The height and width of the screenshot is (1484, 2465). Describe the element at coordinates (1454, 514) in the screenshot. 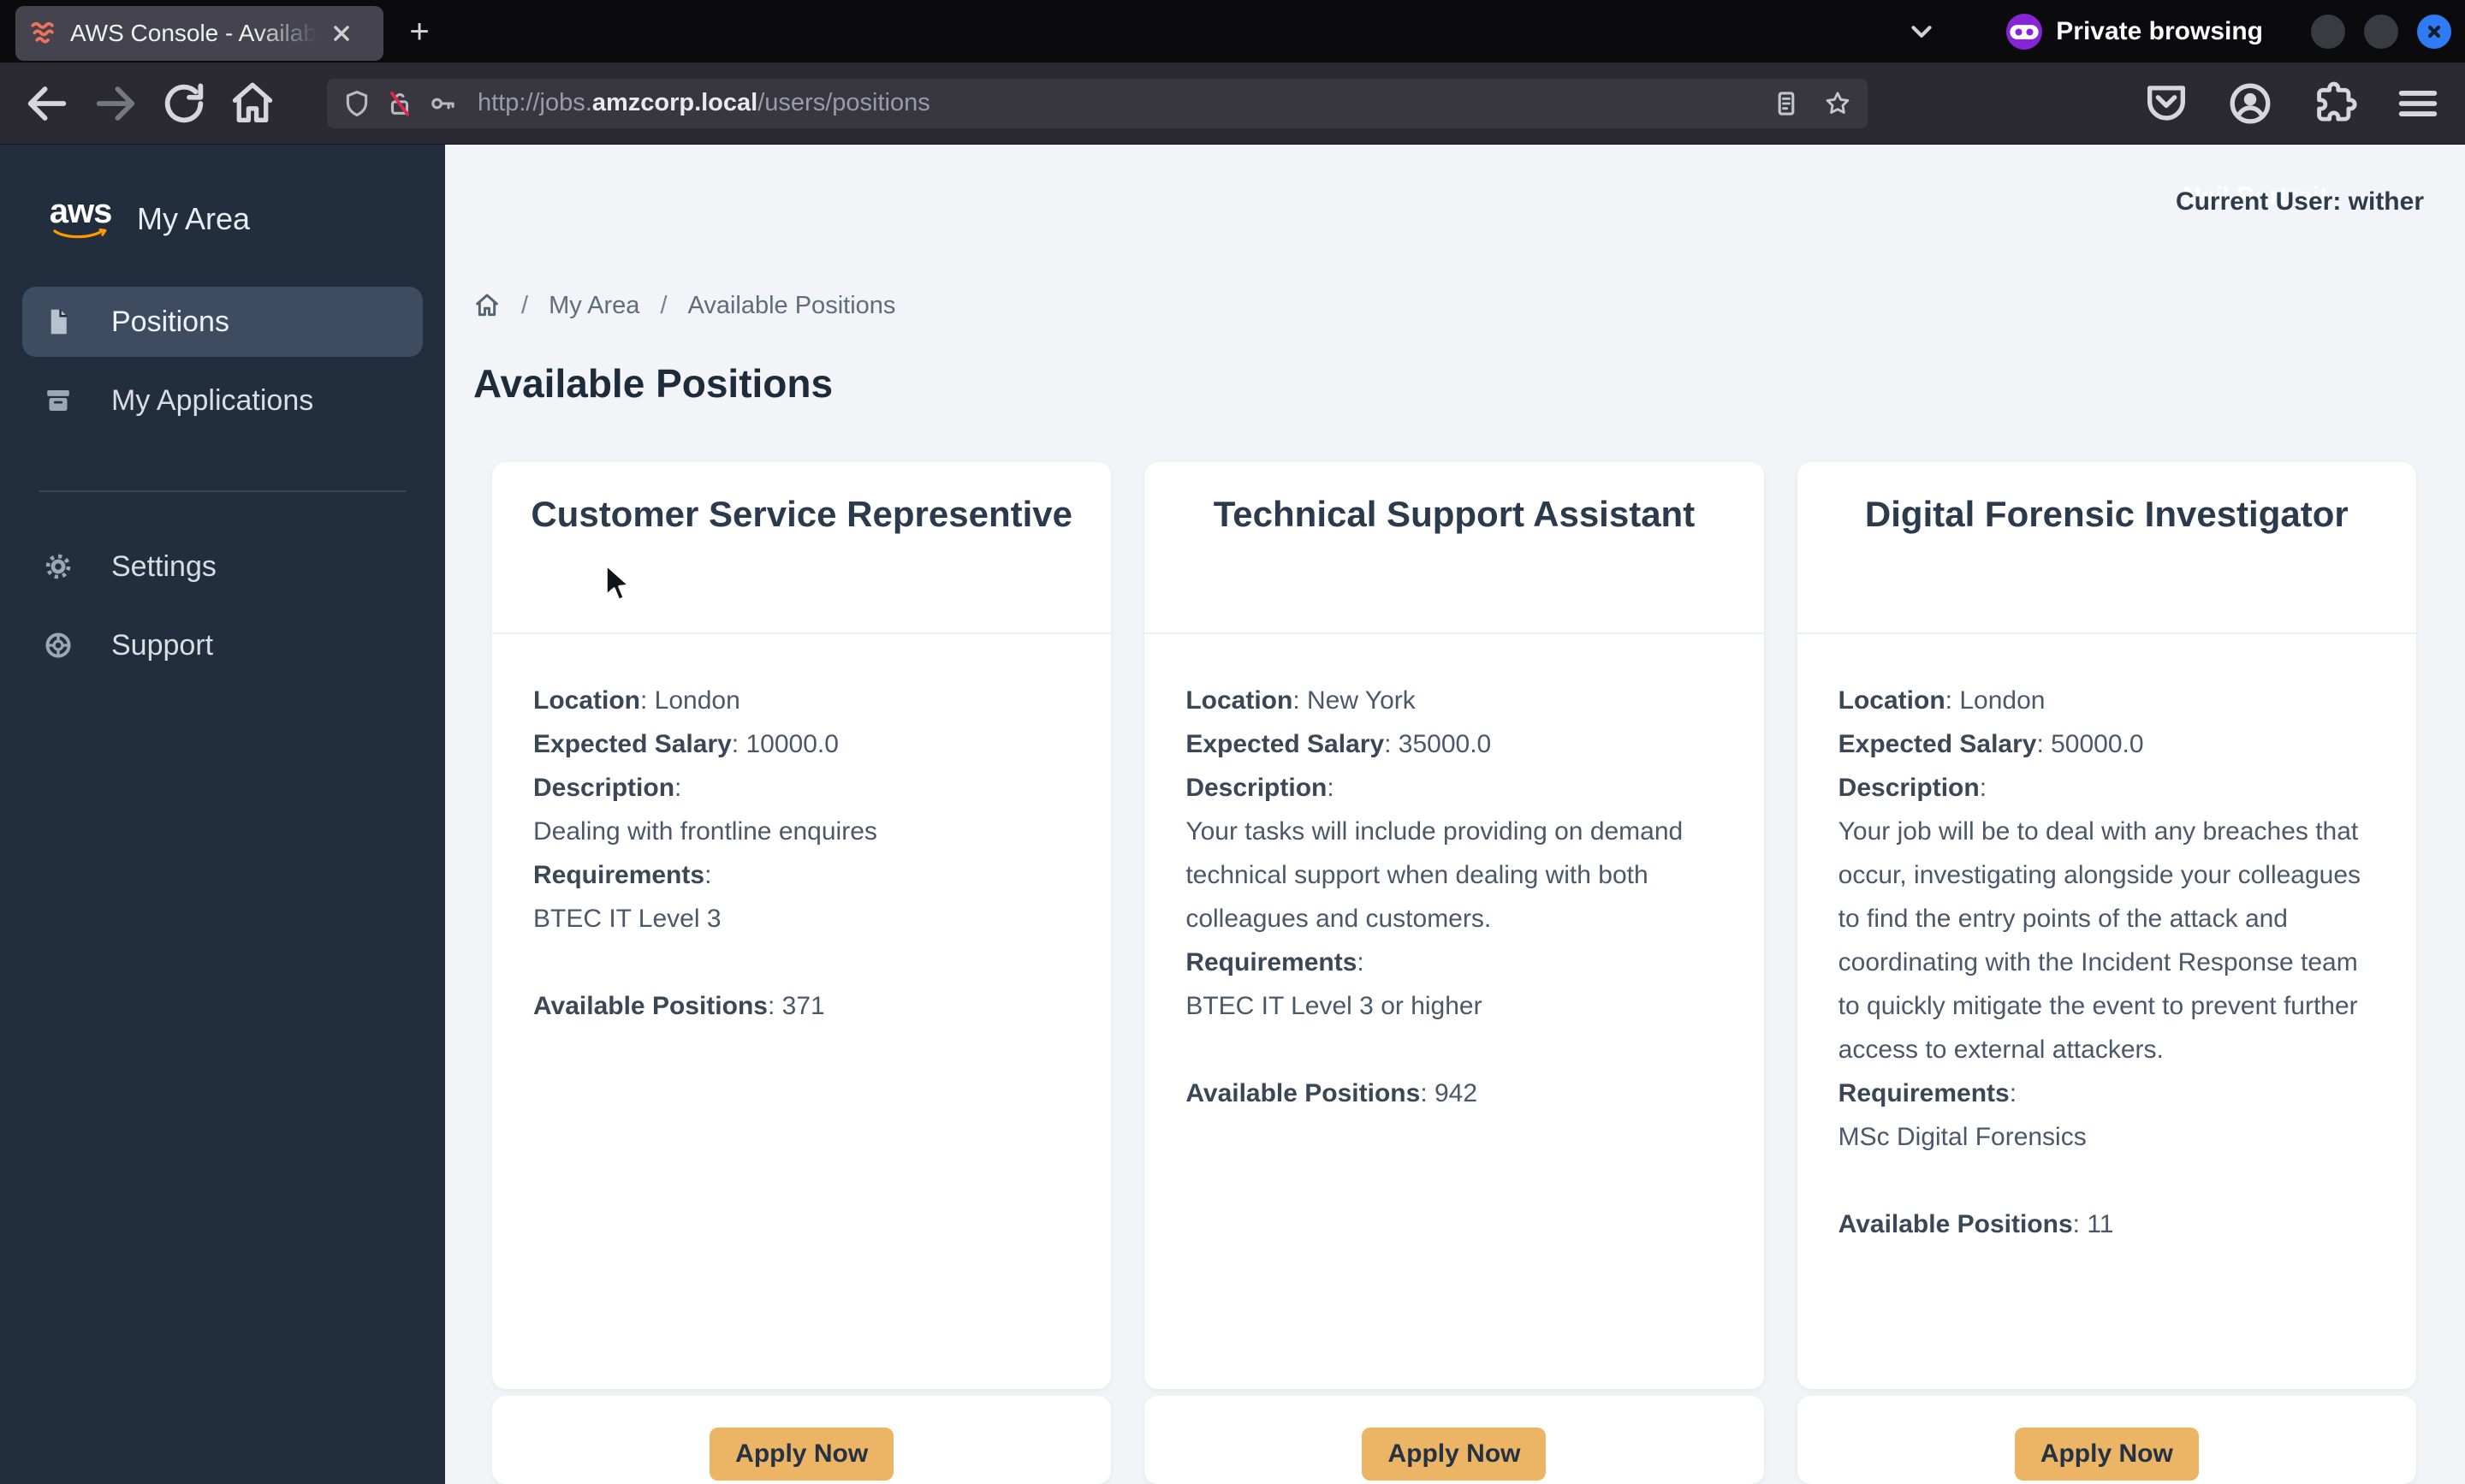

I see `position-title: Technical Support Assistant` at that location.